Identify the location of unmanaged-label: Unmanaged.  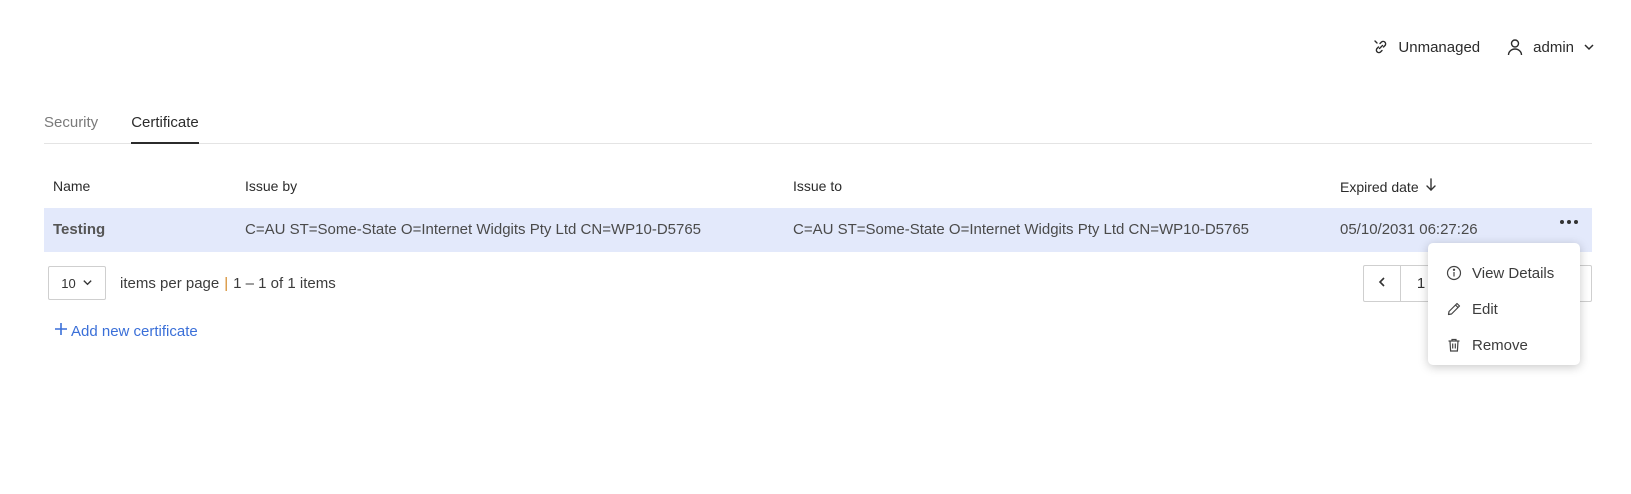
(1439, 47).